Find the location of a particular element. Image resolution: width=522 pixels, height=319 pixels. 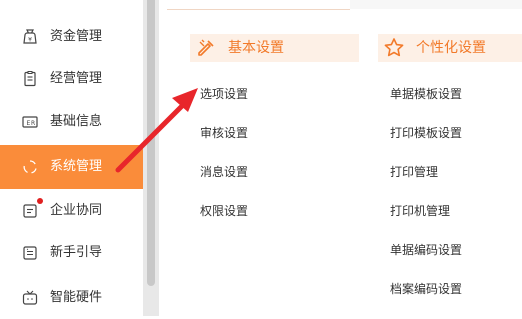

sidebar-item-collaboration: 企业协同 is located at coordinates (71, 211).